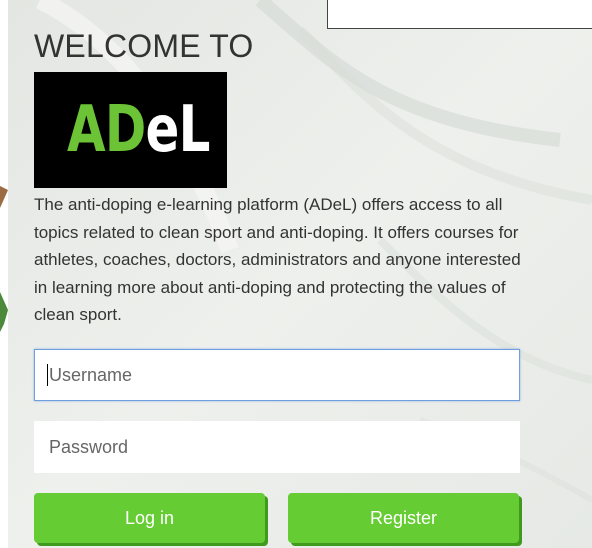 The image size is (592, 548). I want to click on logo-text: ADeL, so click(138, 130).